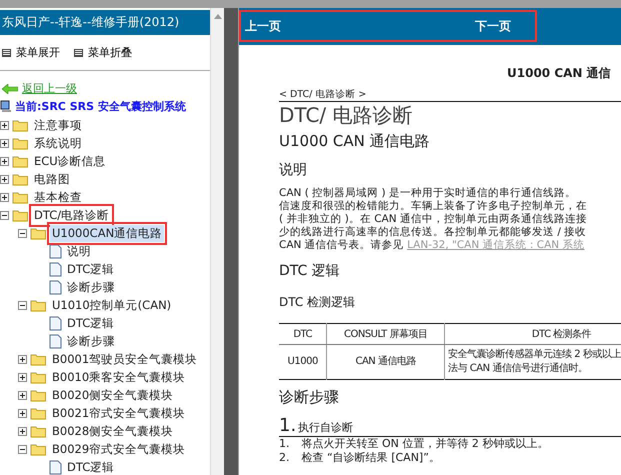 The height and width of the screenshot is (475, 621). Describe the element at coordinates (113, 431) in the screenshot. I see `tree-item: B0028侧安全气囊模块` at that location.